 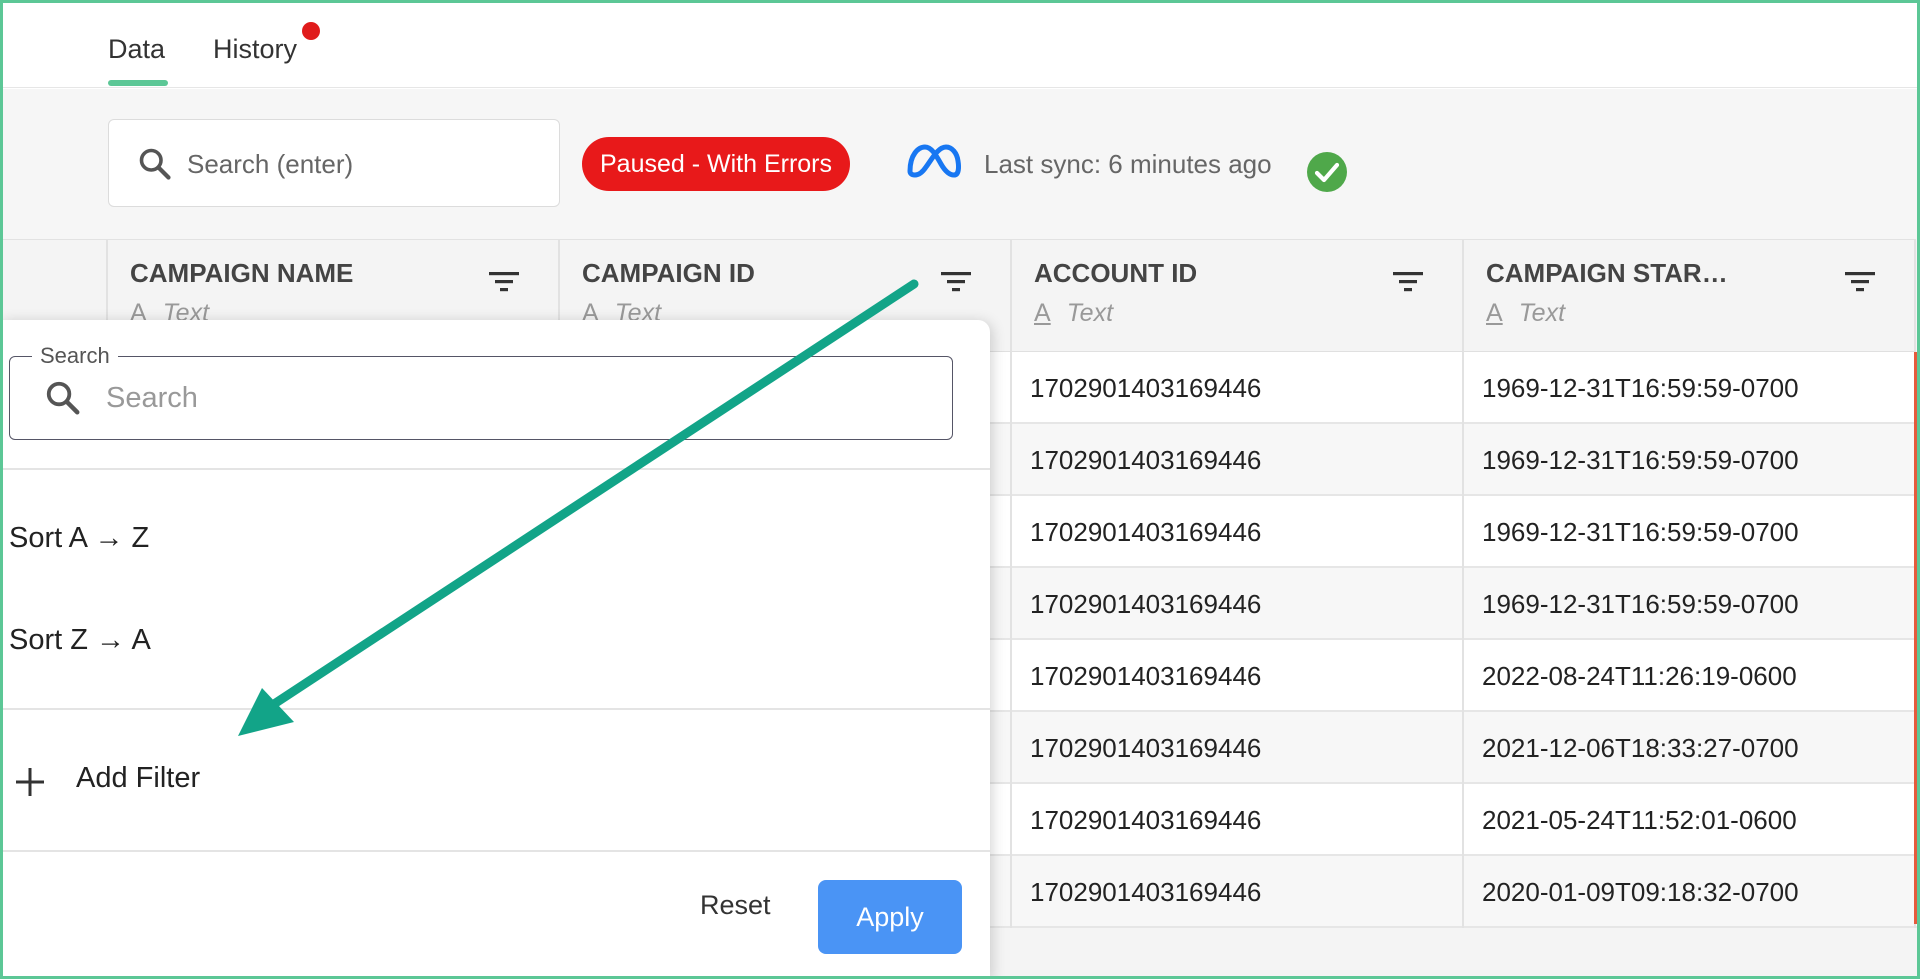 I want to click on search-box, so click(x=334, y=163).